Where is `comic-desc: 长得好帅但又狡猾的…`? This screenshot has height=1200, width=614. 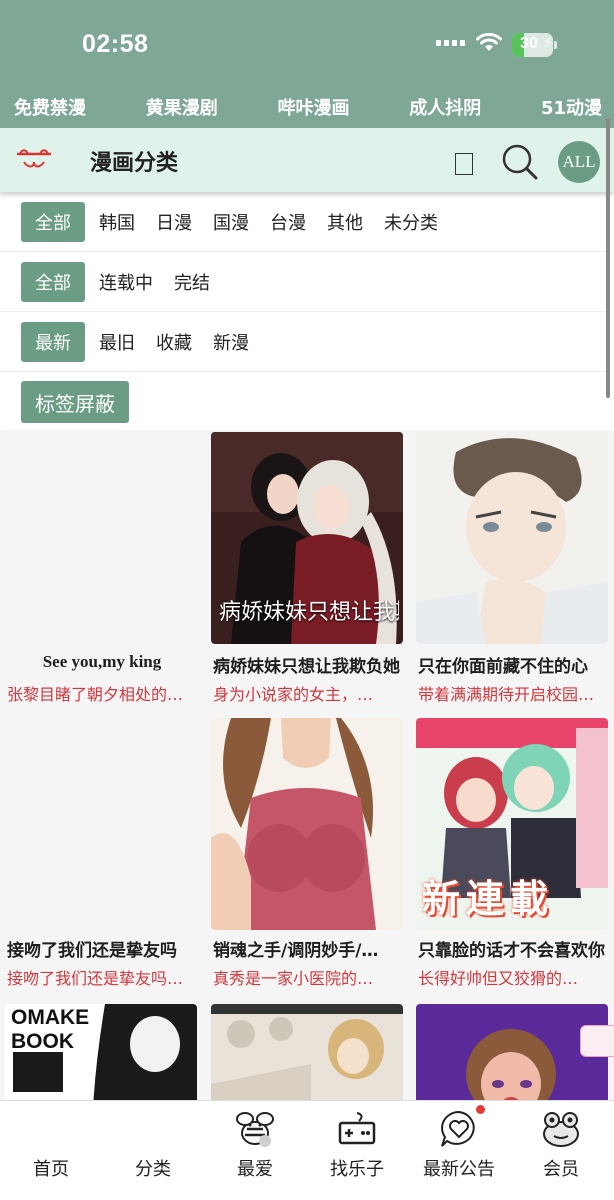
comic-desc: 长得好帅但又狡猾的… is located at coordinates (498, 978).